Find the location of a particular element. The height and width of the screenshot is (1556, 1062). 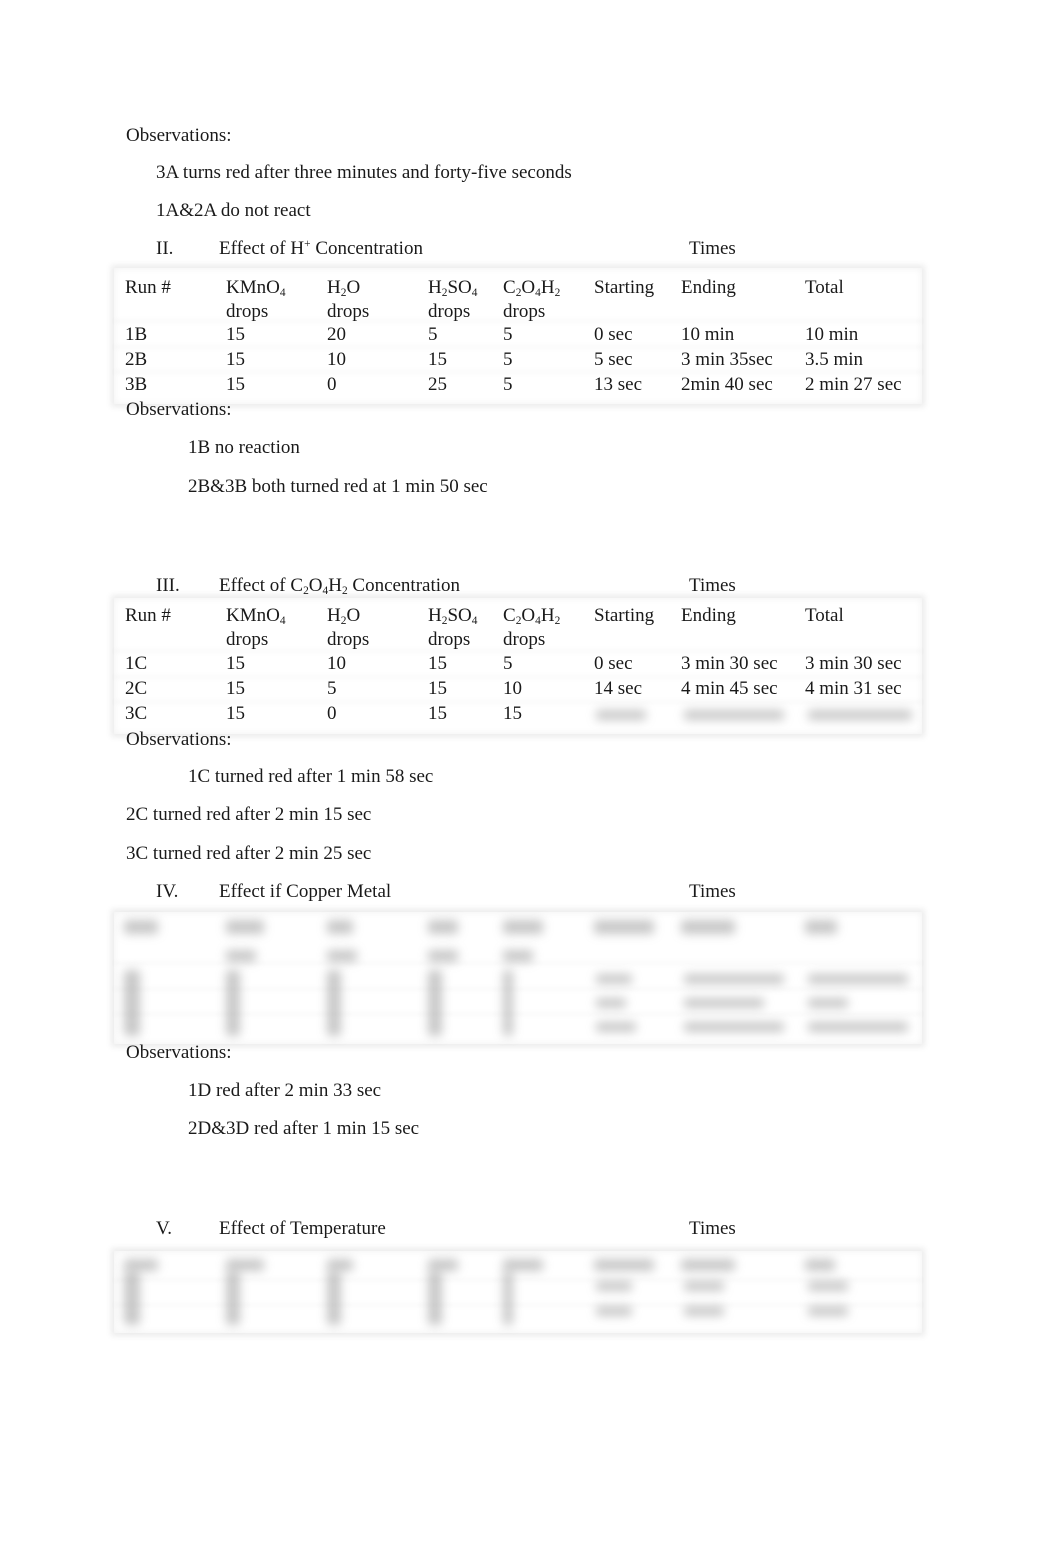

cell-h2o: 20 is located at coordinates (336, 334).